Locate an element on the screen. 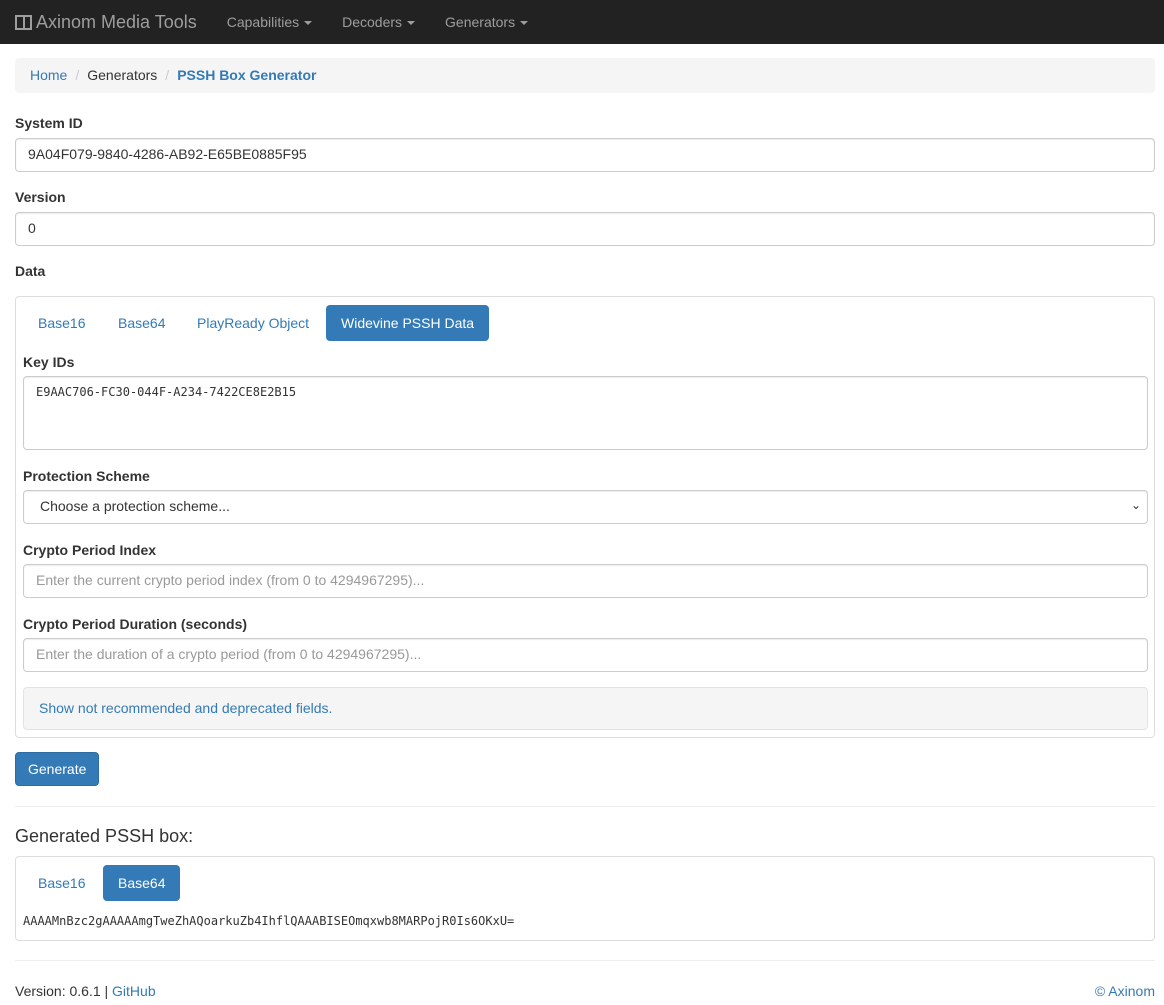 The image size is (1164, 1005). result-tab-base64: Base64 is located at coordinates (142, 883).